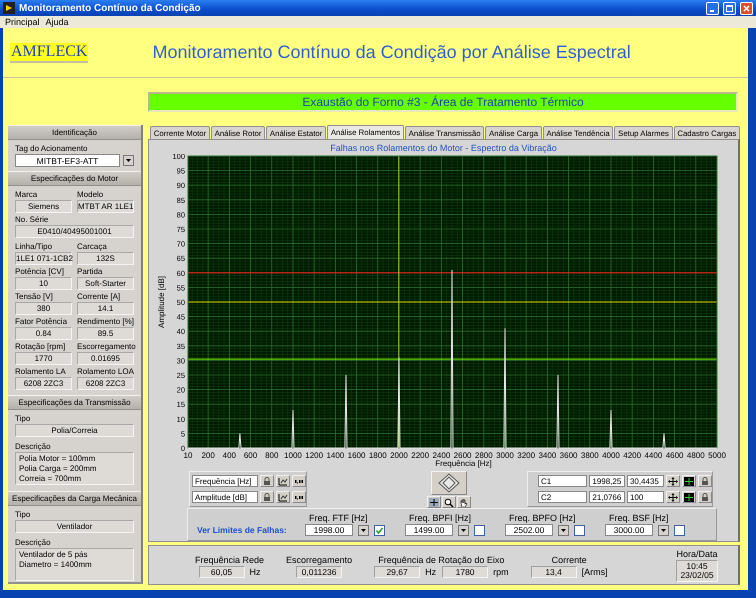 This screenshot has height=598, width=756. I want to click on axis-label: Amplitude [dB], so click(161, 302).